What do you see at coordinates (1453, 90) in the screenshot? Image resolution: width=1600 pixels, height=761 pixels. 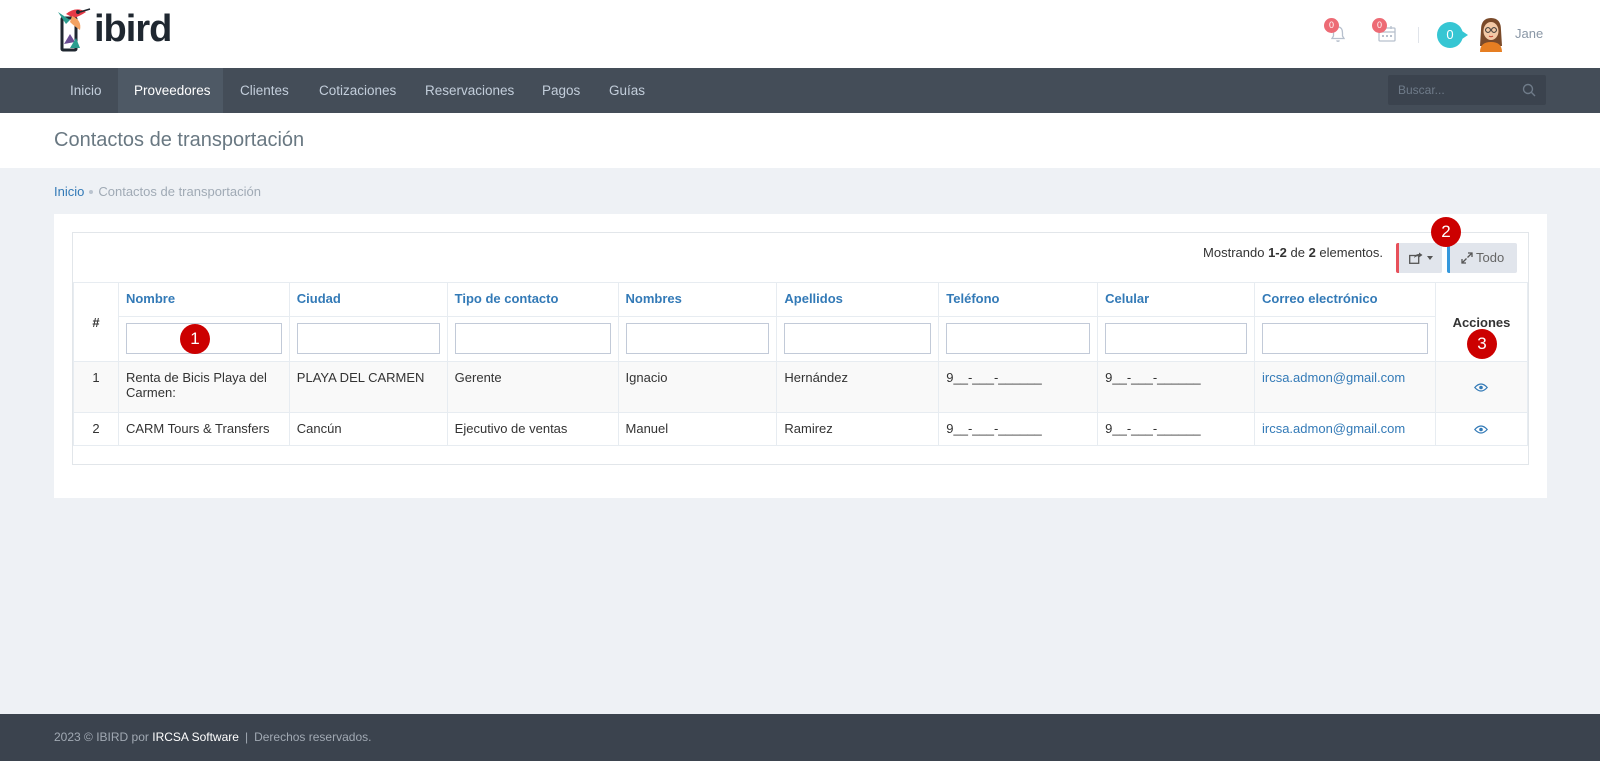 I see `search-input` at bounding box center [1453, 90].